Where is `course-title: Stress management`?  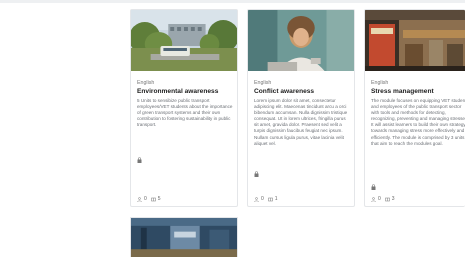
course-title: Stress management is located at coordinates (402, 91).